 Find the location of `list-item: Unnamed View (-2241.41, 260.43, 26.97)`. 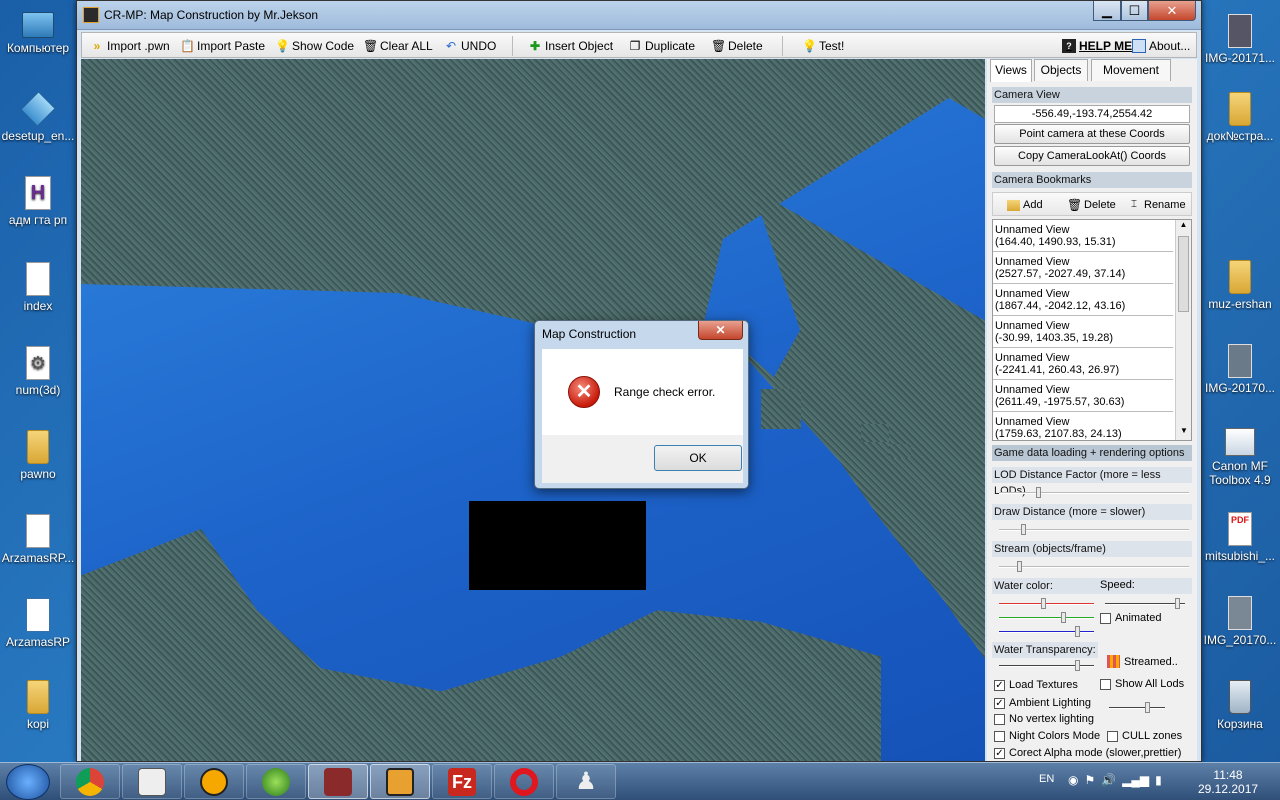

list-item: Unnamed View (-2241.41, 260.43, 26.97) is located at coordinates (1083, 364).